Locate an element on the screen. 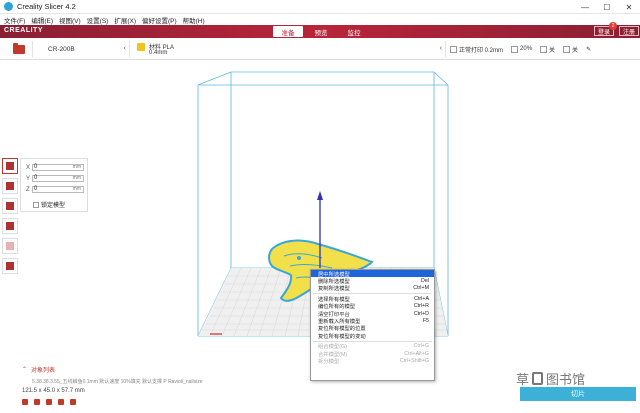  slice-button: 切片 is located at coordinates (578, 394).